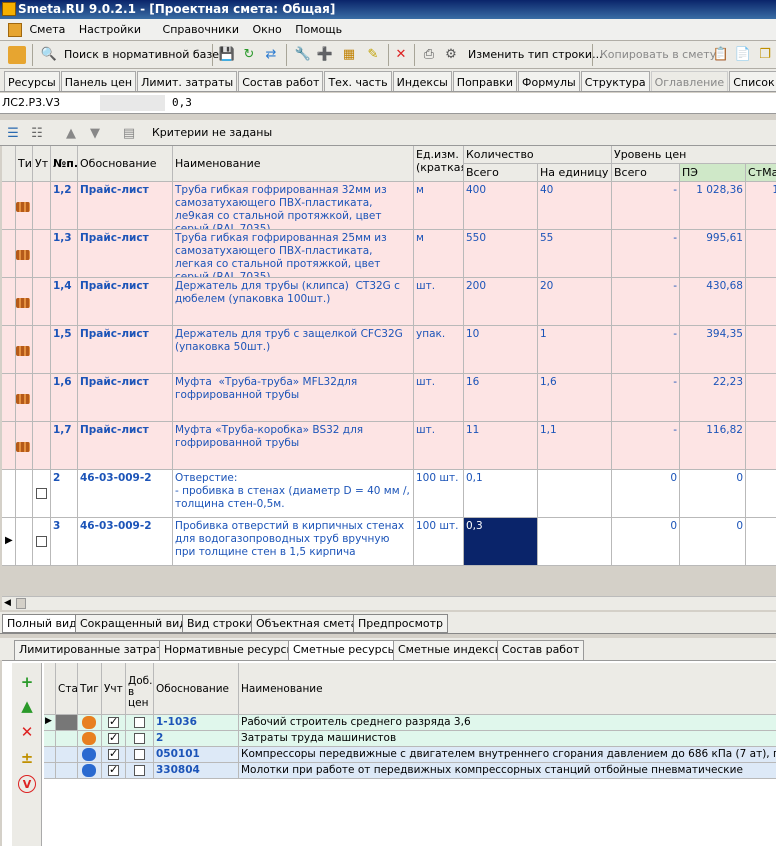  What do you see at coordinates (501, 446) in the screenshot?
I see `row-qty-total: 11` at bounding box center [501, 446].